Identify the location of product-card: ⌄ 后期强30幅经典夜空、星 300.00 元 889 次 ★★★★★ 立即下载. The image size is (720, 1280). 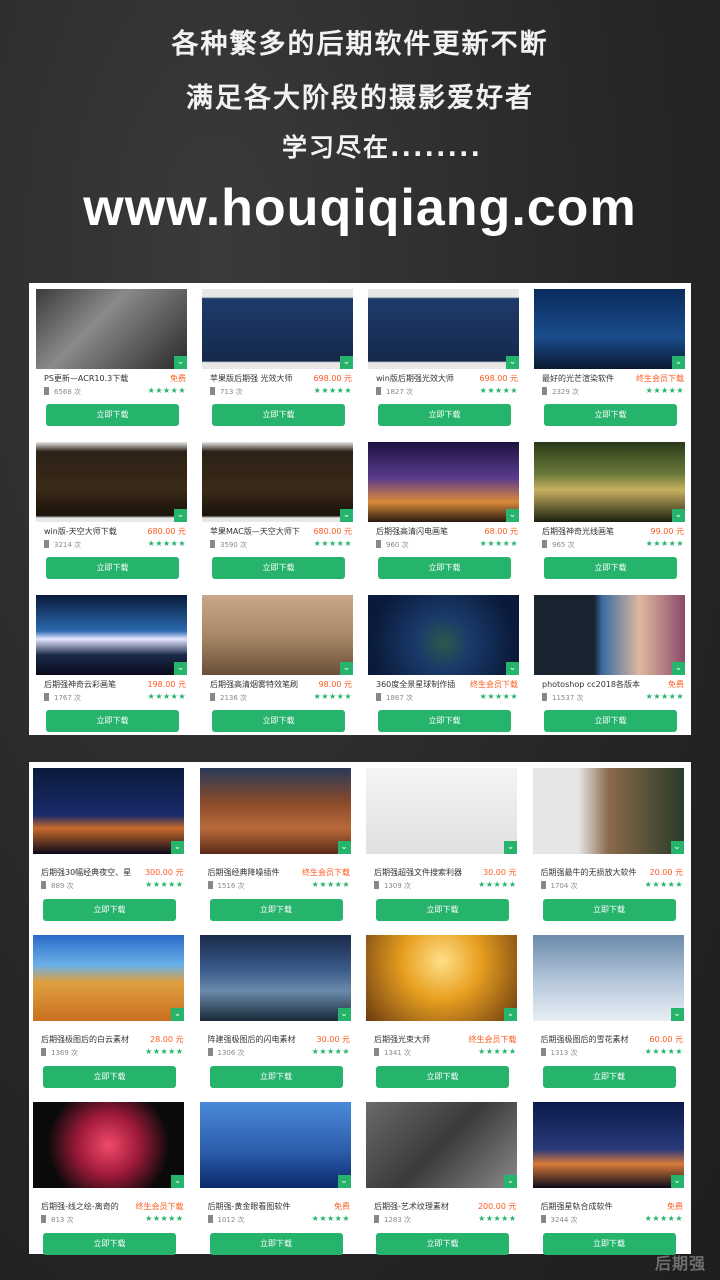
(112, 851).